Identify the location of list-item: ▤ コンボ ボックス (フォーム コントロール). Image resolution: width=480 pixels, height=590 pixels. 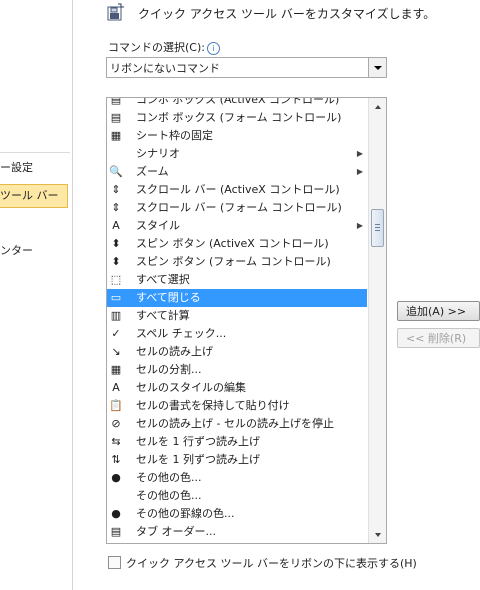
(237, 118).